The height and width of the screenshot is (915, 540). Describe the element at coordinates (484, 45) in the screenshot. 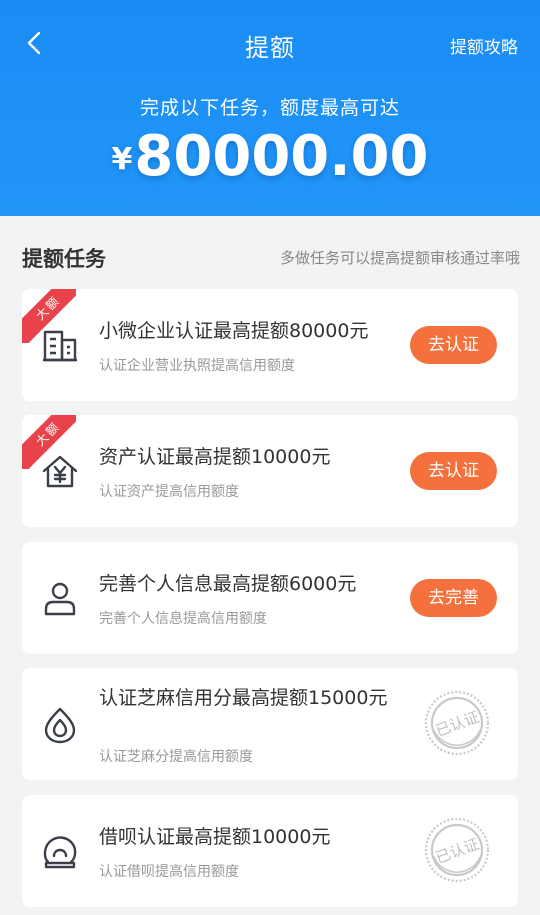

I see `strategy-link: 提额攻略` at that location.